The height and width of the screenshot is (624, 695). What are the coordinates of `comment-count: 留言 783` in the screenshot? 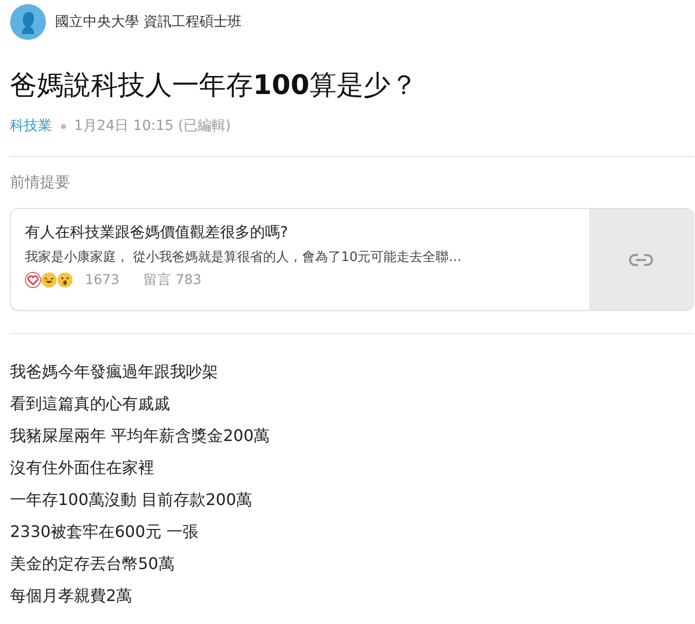 It's located at (172, 280).